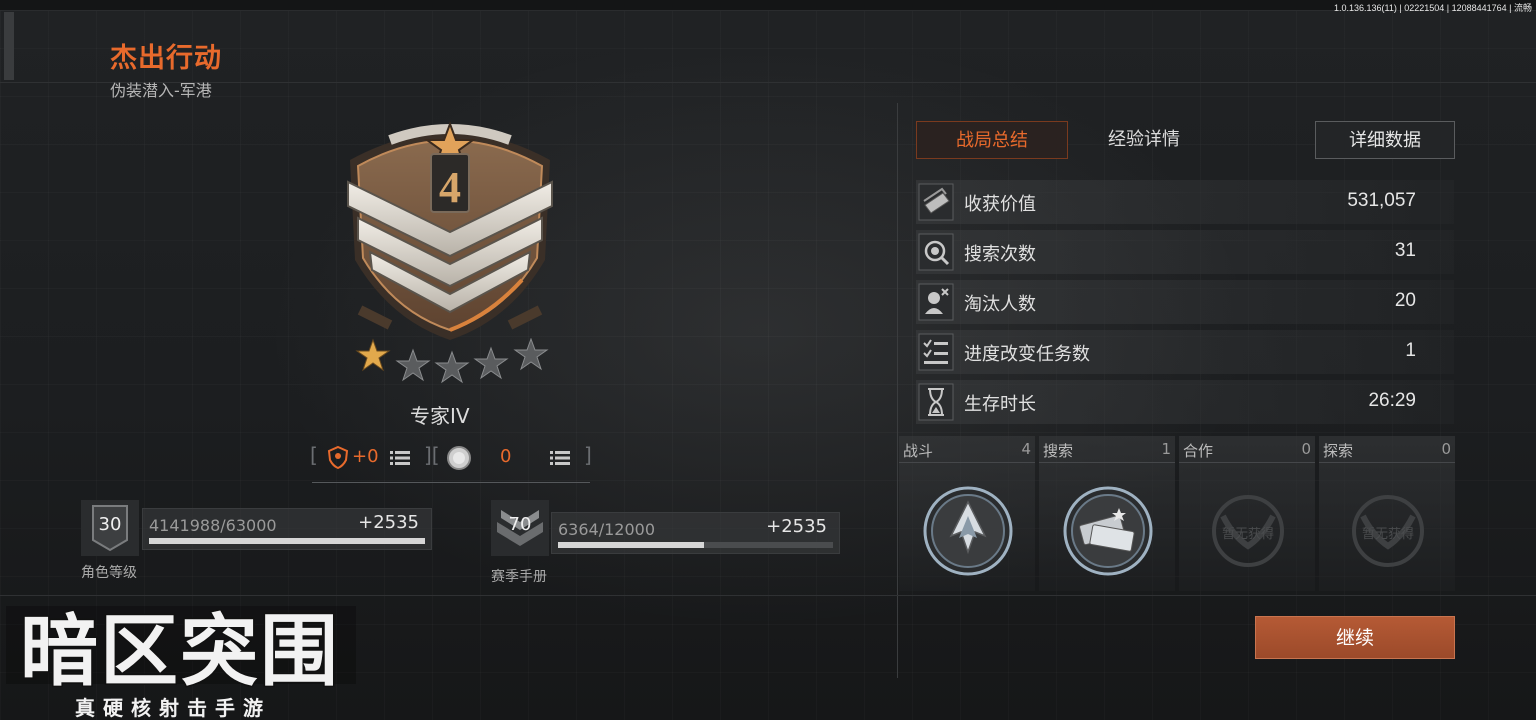 Image resolution: width=1536 pixels, height=720 pixels. What do you see at coordinates (365, 456) in the screenshot?
I see `rank-points-value: +0` at bounding box center [365, 456].